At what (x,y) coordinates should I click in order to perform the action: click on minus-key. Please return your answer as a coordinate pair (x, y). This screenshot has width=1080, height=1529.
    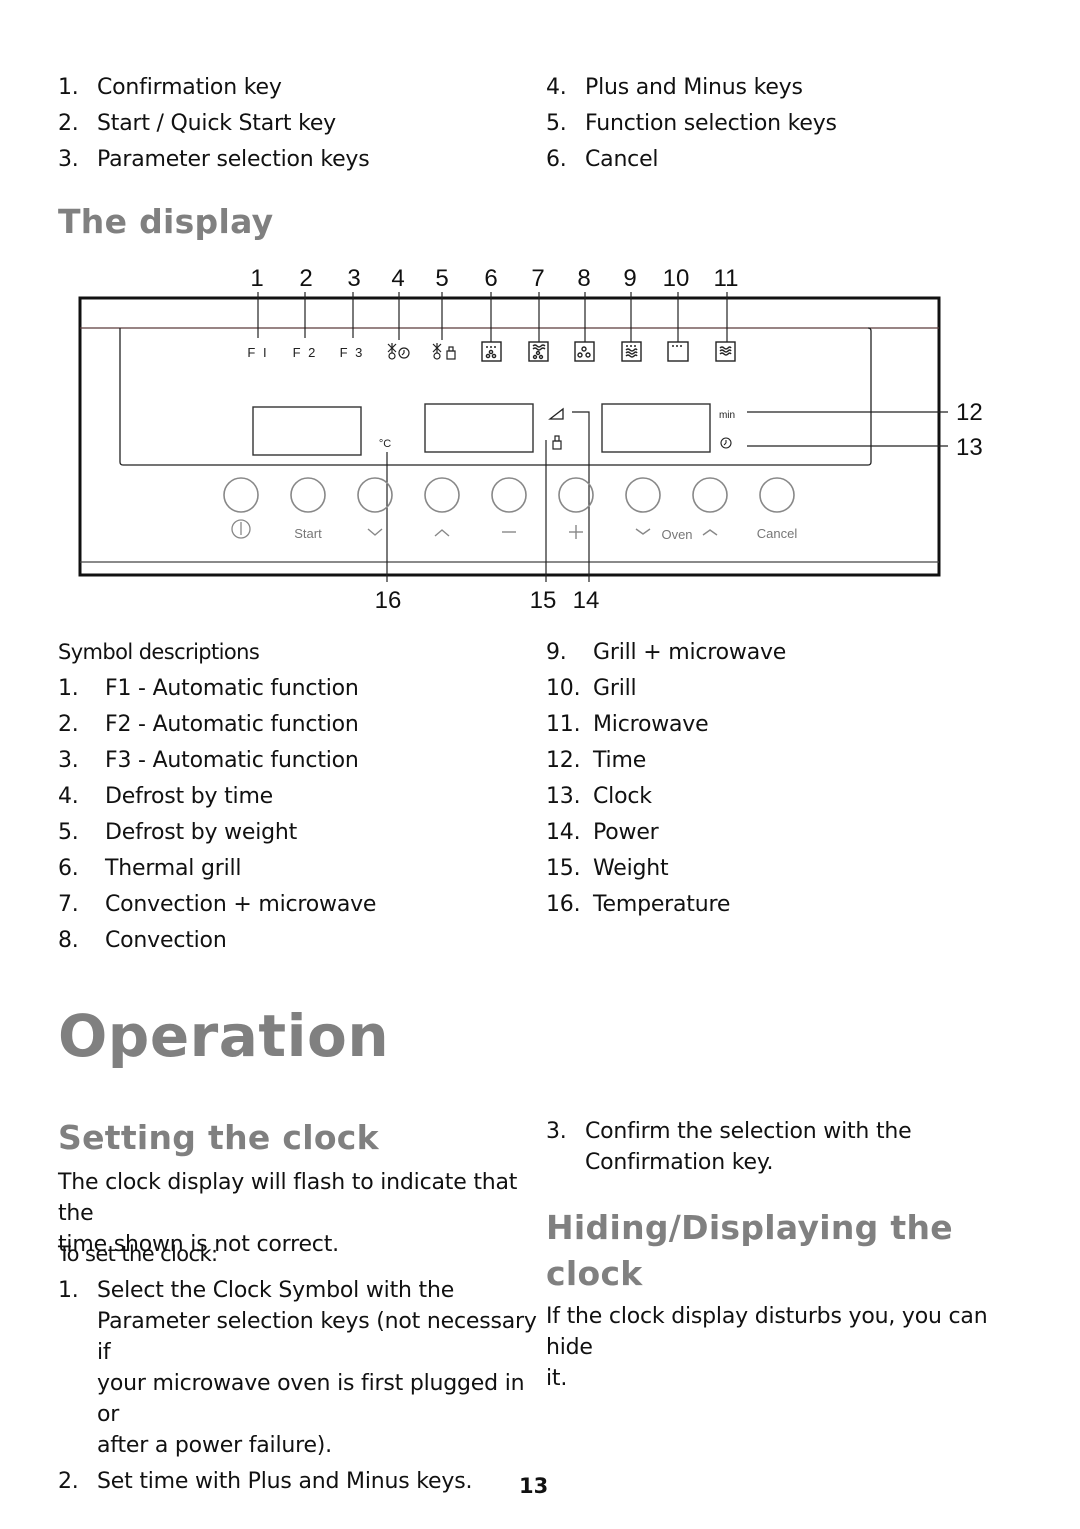
    Looking at the image, I should click on (509, 495).